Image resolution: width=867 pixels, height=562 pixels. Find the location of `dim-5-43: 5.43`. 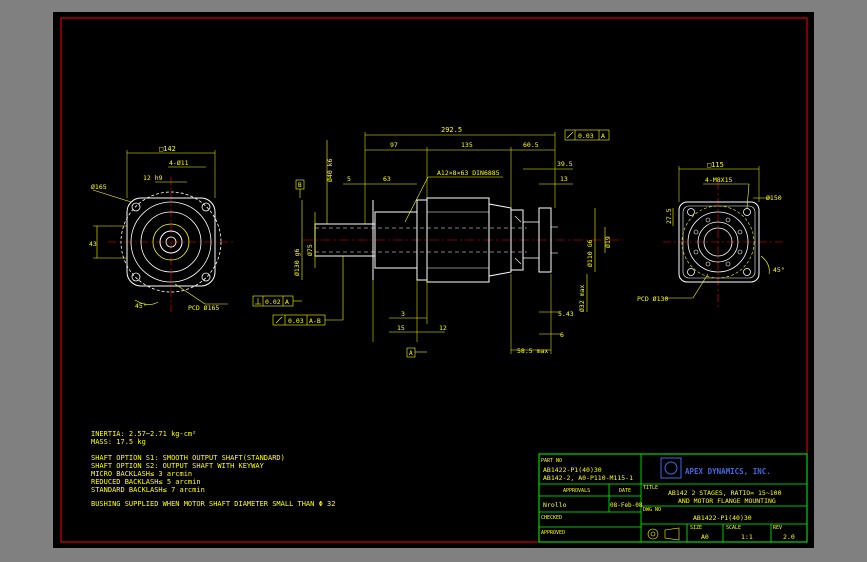

dim-5-43: 5.43 is located at coordinates (566, 314).